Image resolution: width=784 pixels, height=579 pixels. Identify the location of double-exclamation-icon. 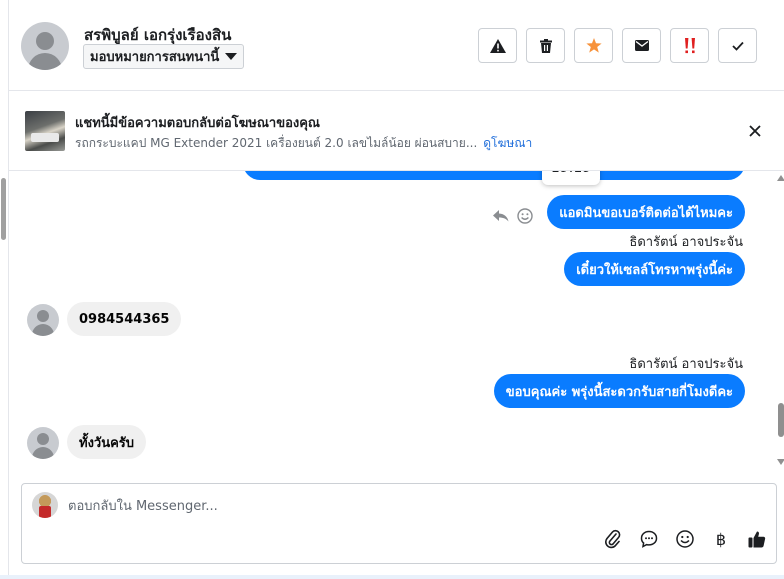
(689, 45).